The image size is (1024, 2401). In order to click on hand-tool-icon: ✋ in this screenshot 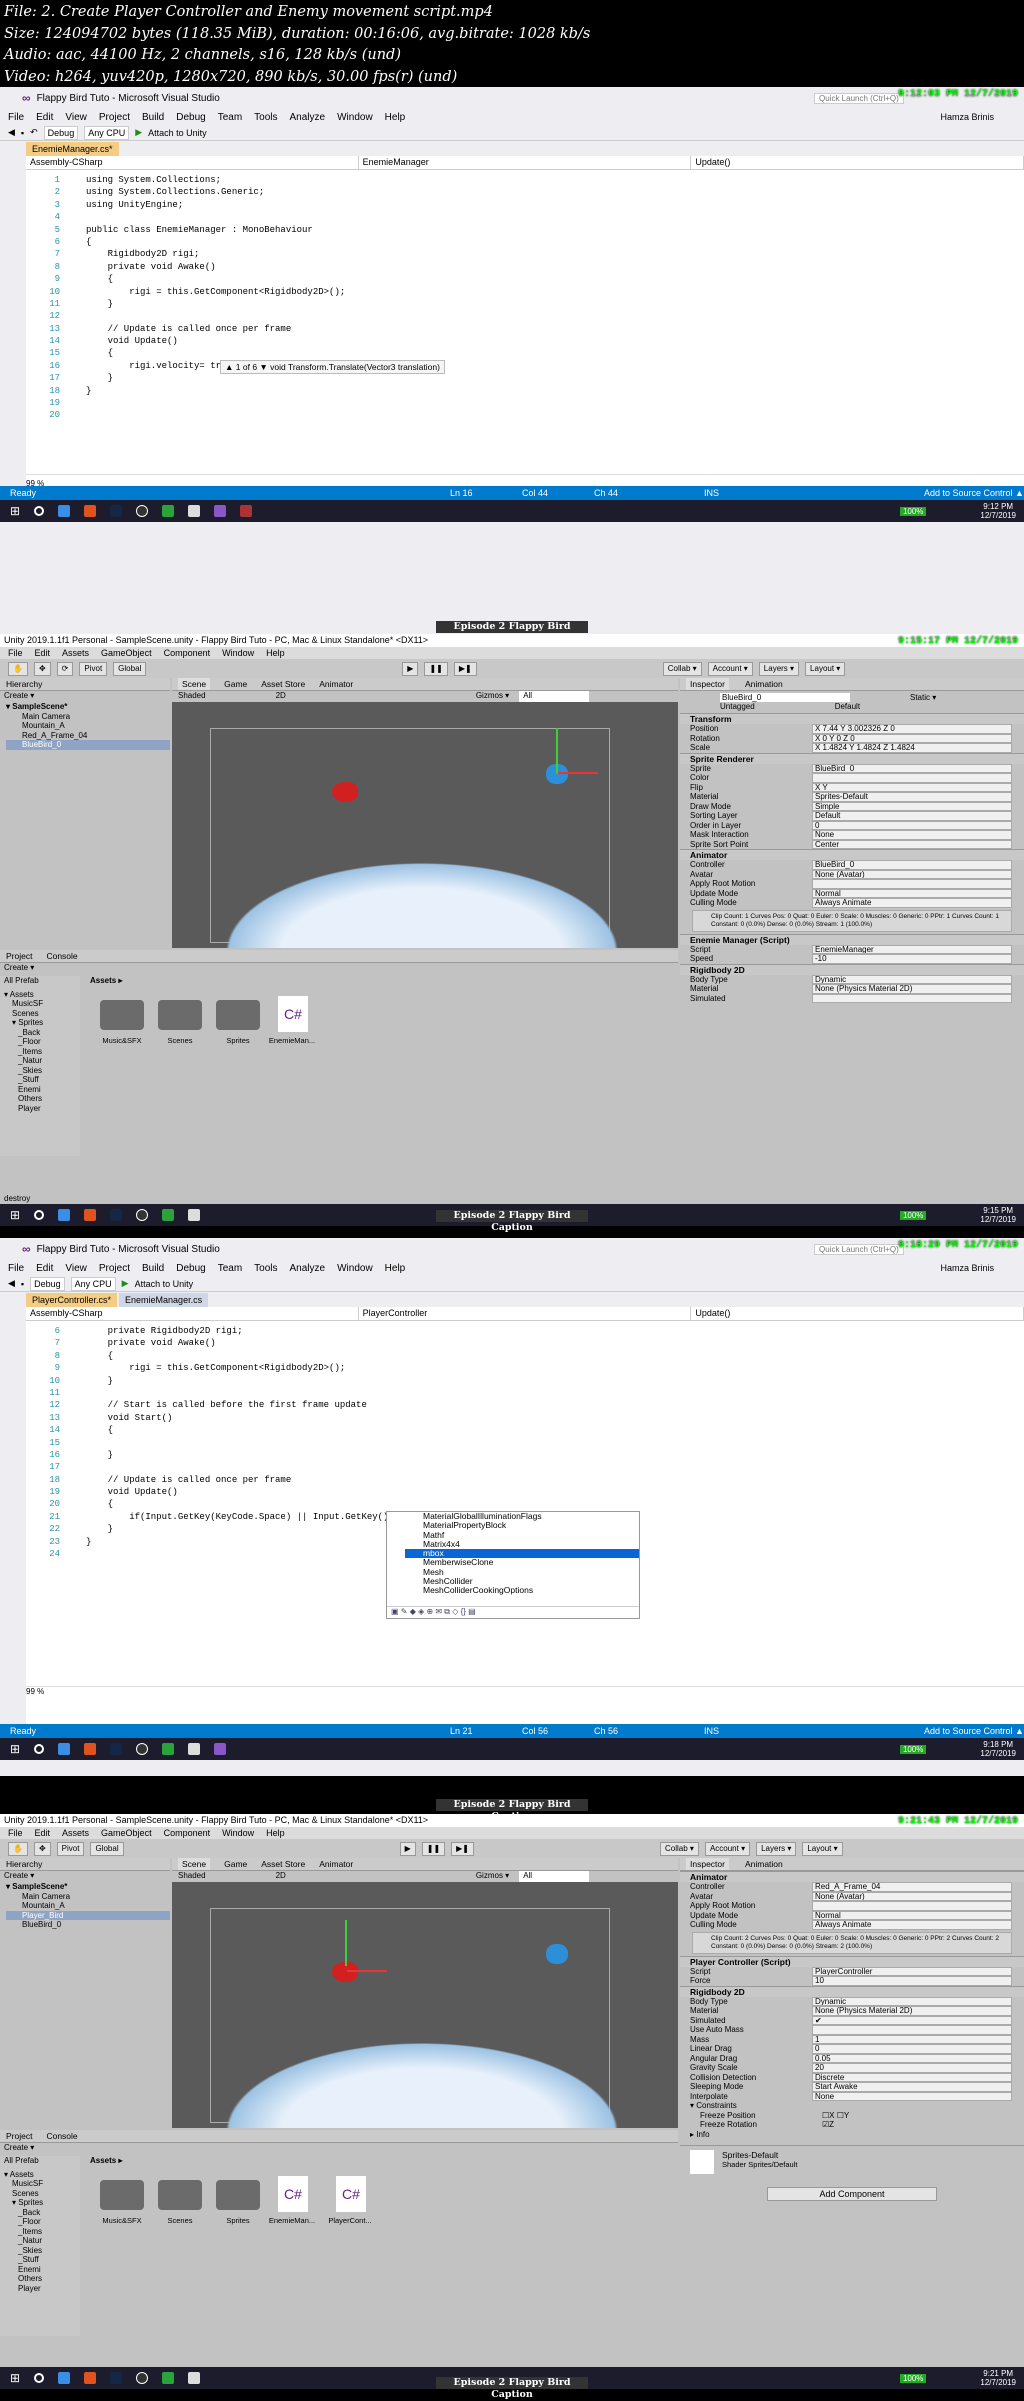, I will do `click(18, 668)`.